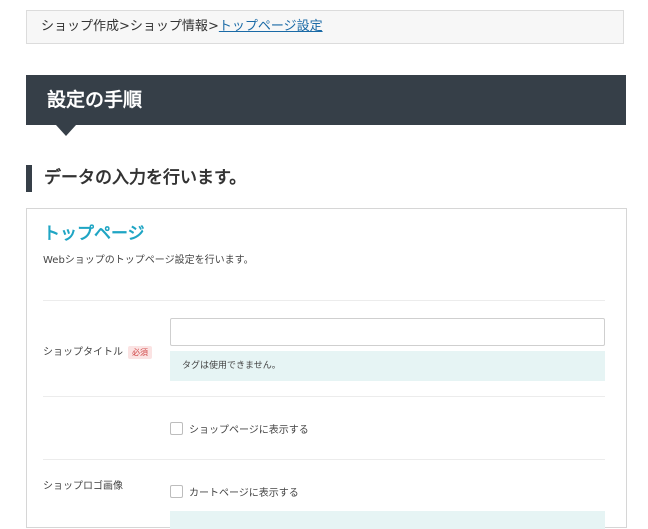 The height and width of the screenshot is (529, 648). What do you see at coordinates (95, 100) in the screenshot?
I see `section-title: 設定の手順` at bounding box center [95, 100].